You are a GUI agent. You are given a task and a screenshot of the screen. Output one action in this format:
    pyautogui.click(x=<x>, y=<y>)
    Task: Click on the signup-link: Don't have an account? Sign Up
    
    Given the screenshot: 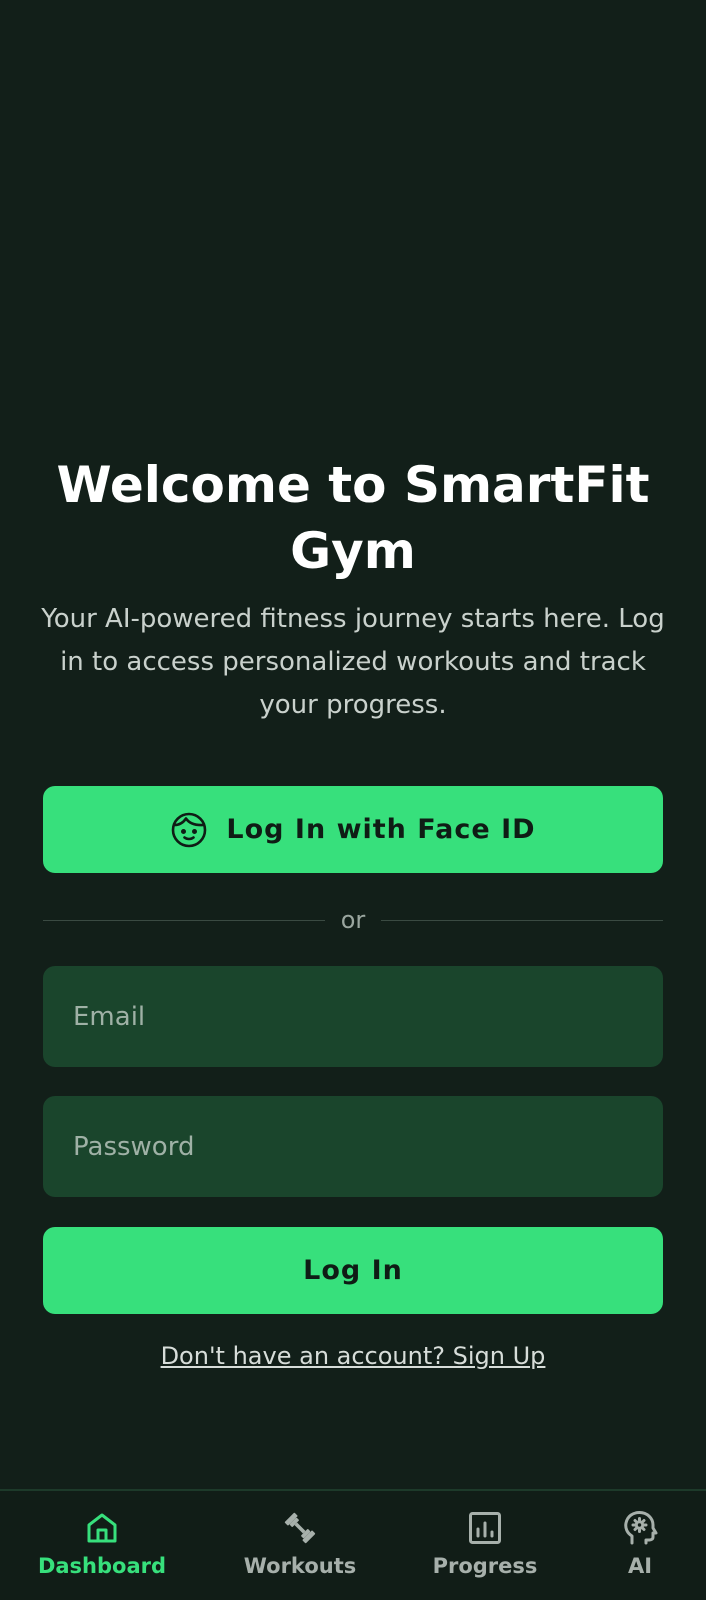 What is the action you would take?
    pyautogui.click(x=353, y=1356)
    